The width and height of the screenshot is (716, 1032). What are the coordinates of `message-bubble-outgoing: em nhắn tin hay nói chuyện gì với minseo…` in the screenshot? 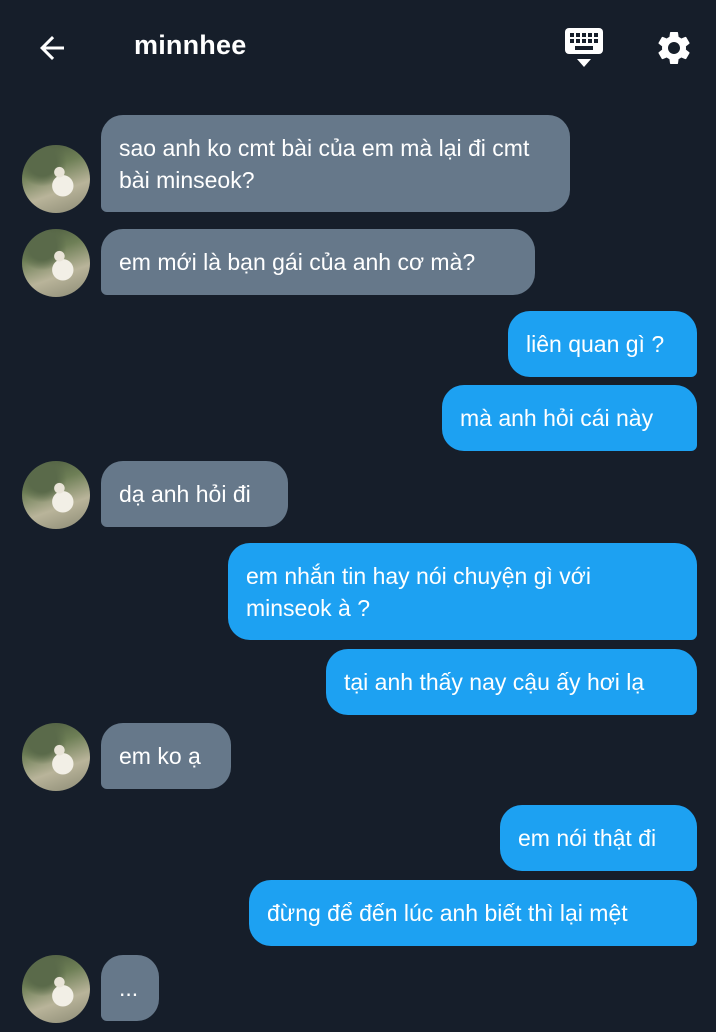 It's located at (462, 591).